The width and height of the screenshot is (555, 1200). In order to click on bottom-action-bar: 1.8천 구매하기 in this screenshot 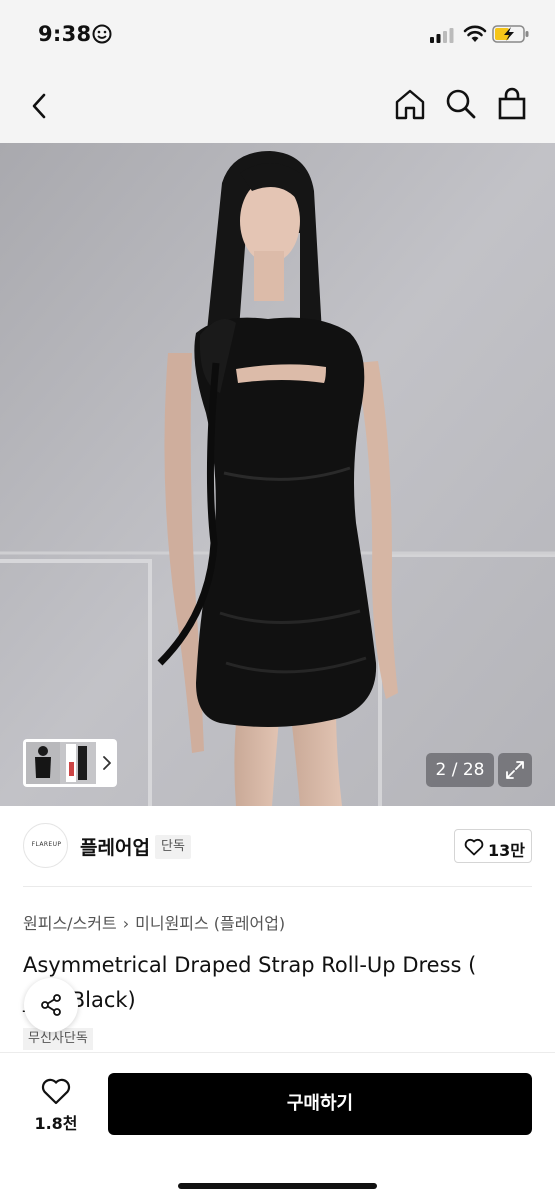, I will do `click(277, 1126)`.